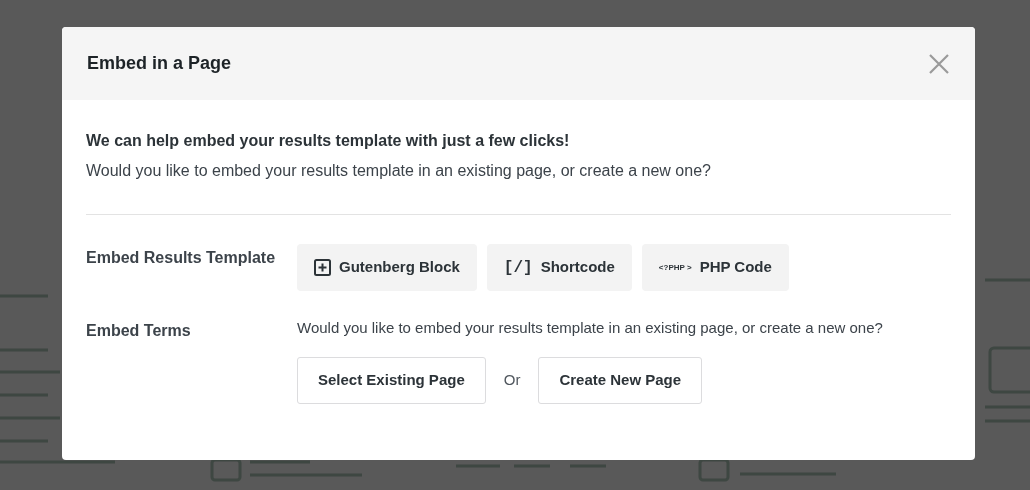  Describe the element at coordinates (939, 63) in the screenshot. I see `close-icon` at that location.